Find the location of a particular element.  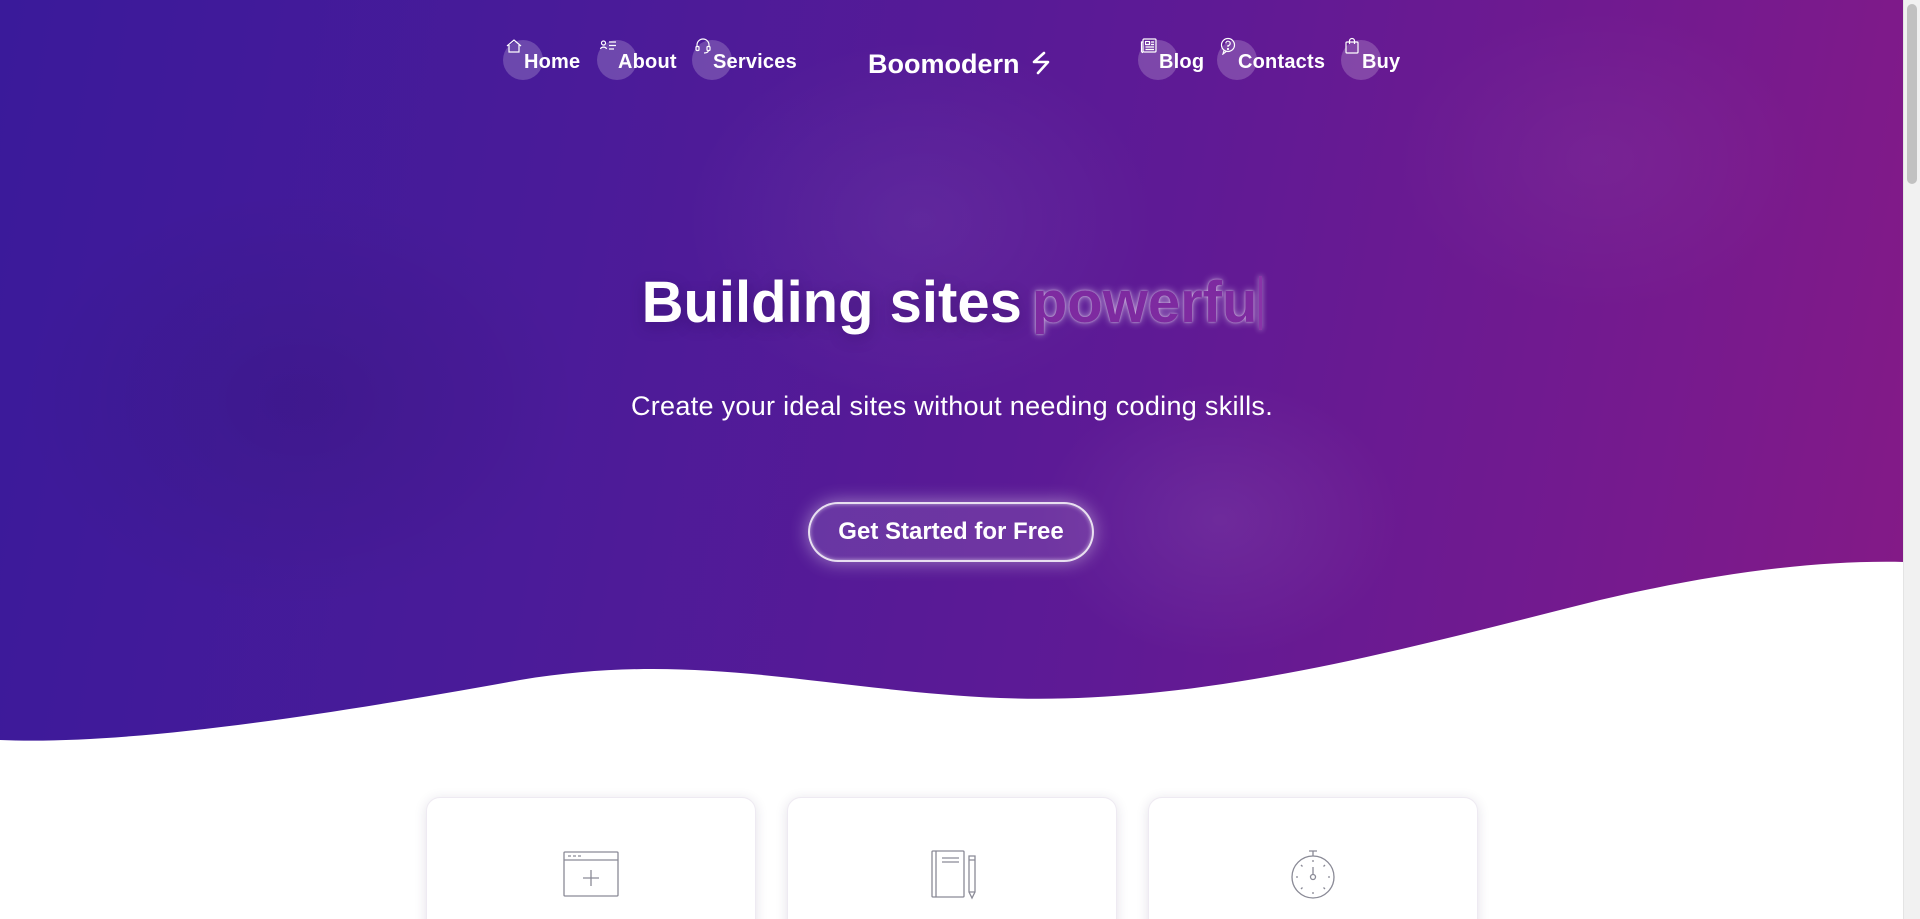

brand-name: Boomodern is located at coordinates (944, 64).